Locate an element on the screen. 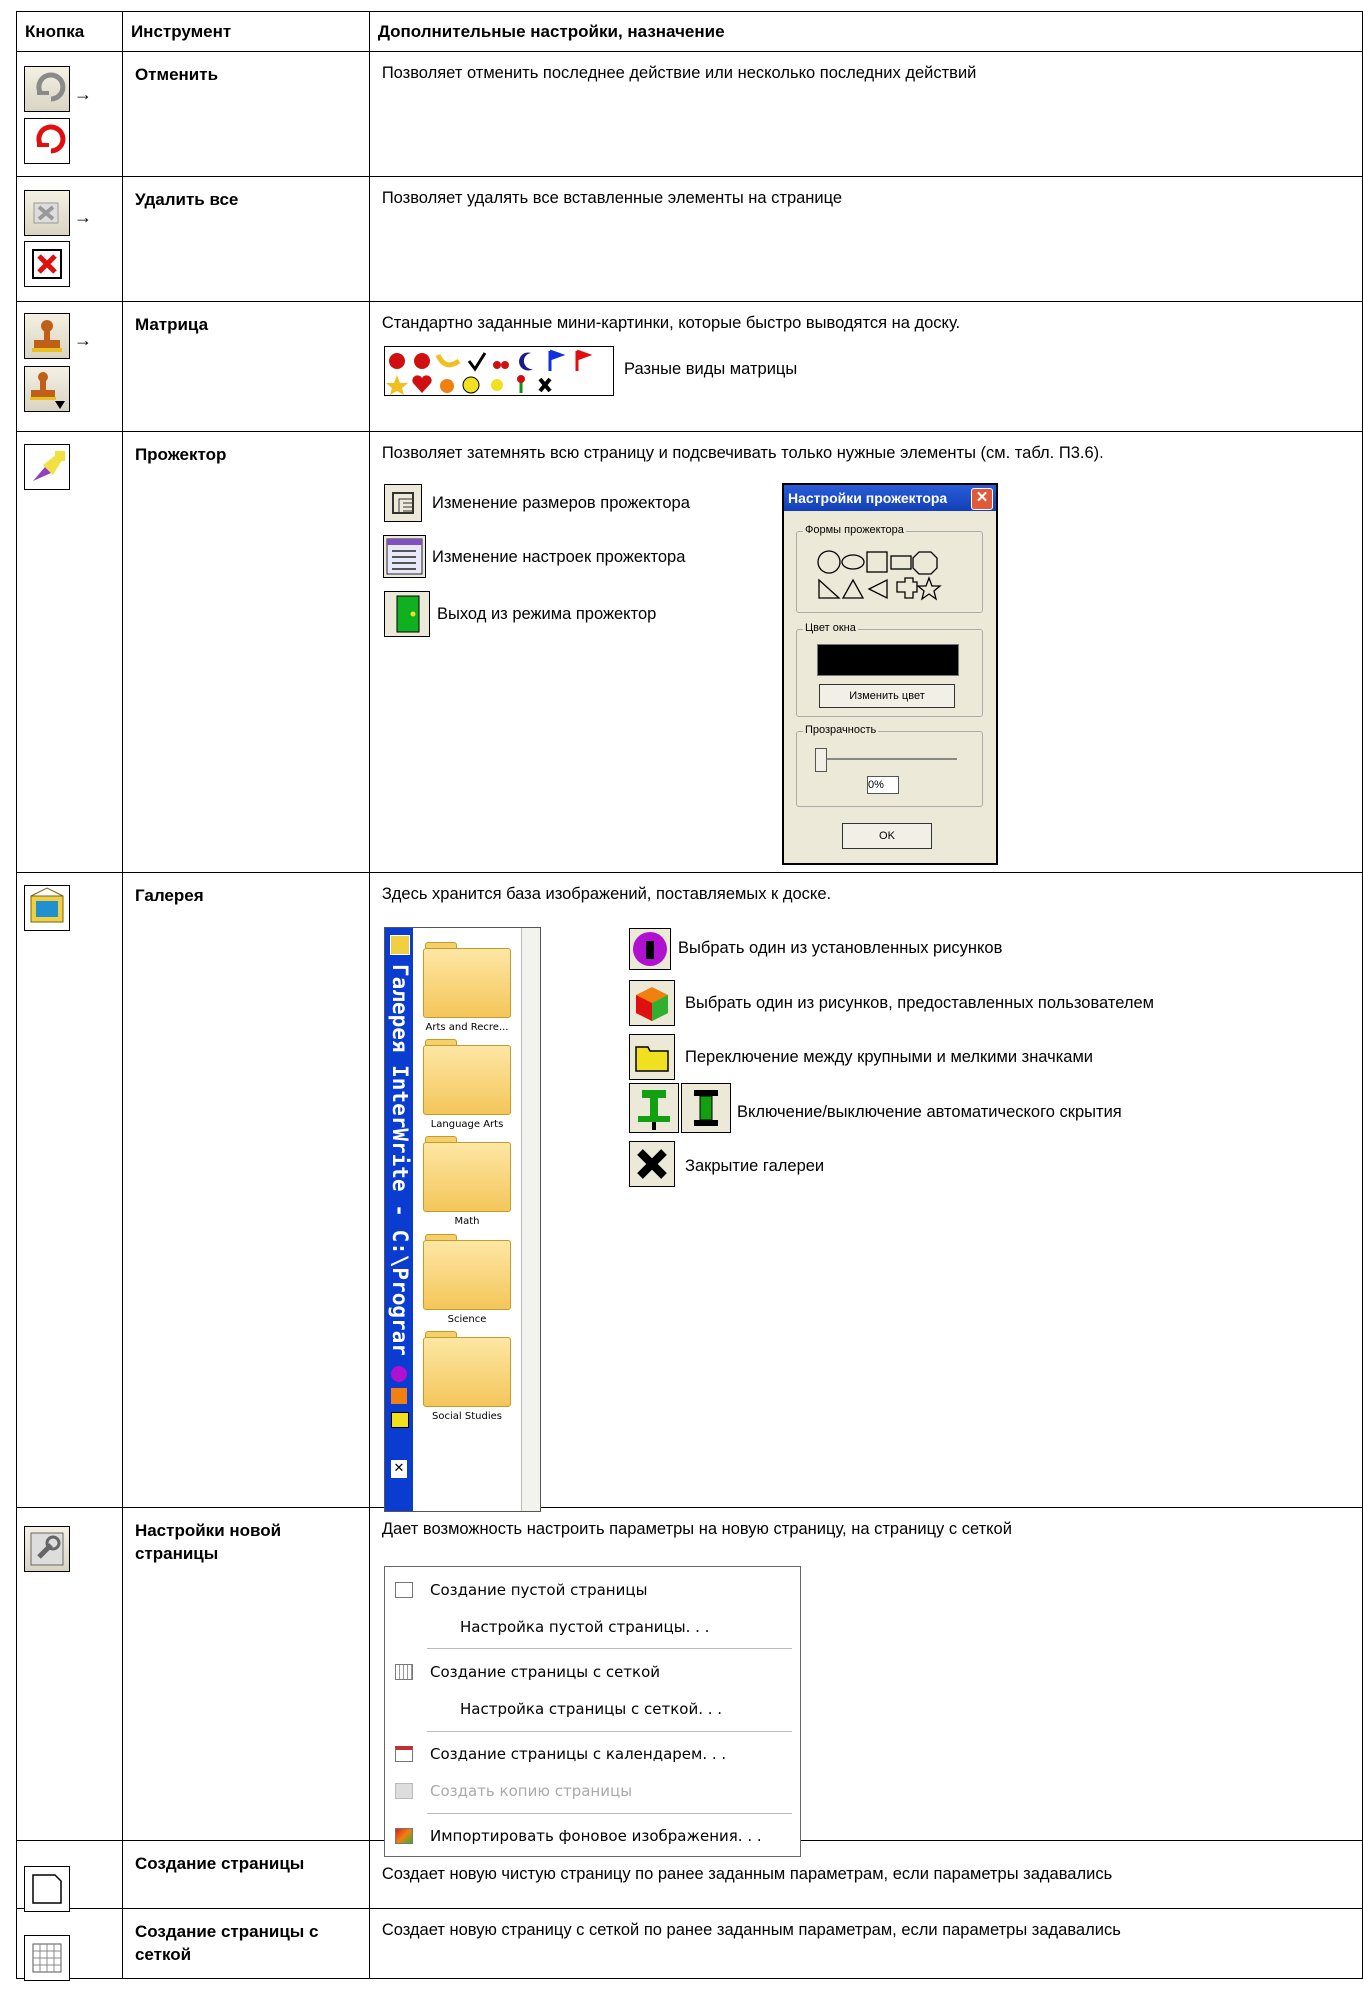 The height and width of the screenshot is (1990, 1363). change-color-button: Изменить цвет is located at coordinates (887, 696).